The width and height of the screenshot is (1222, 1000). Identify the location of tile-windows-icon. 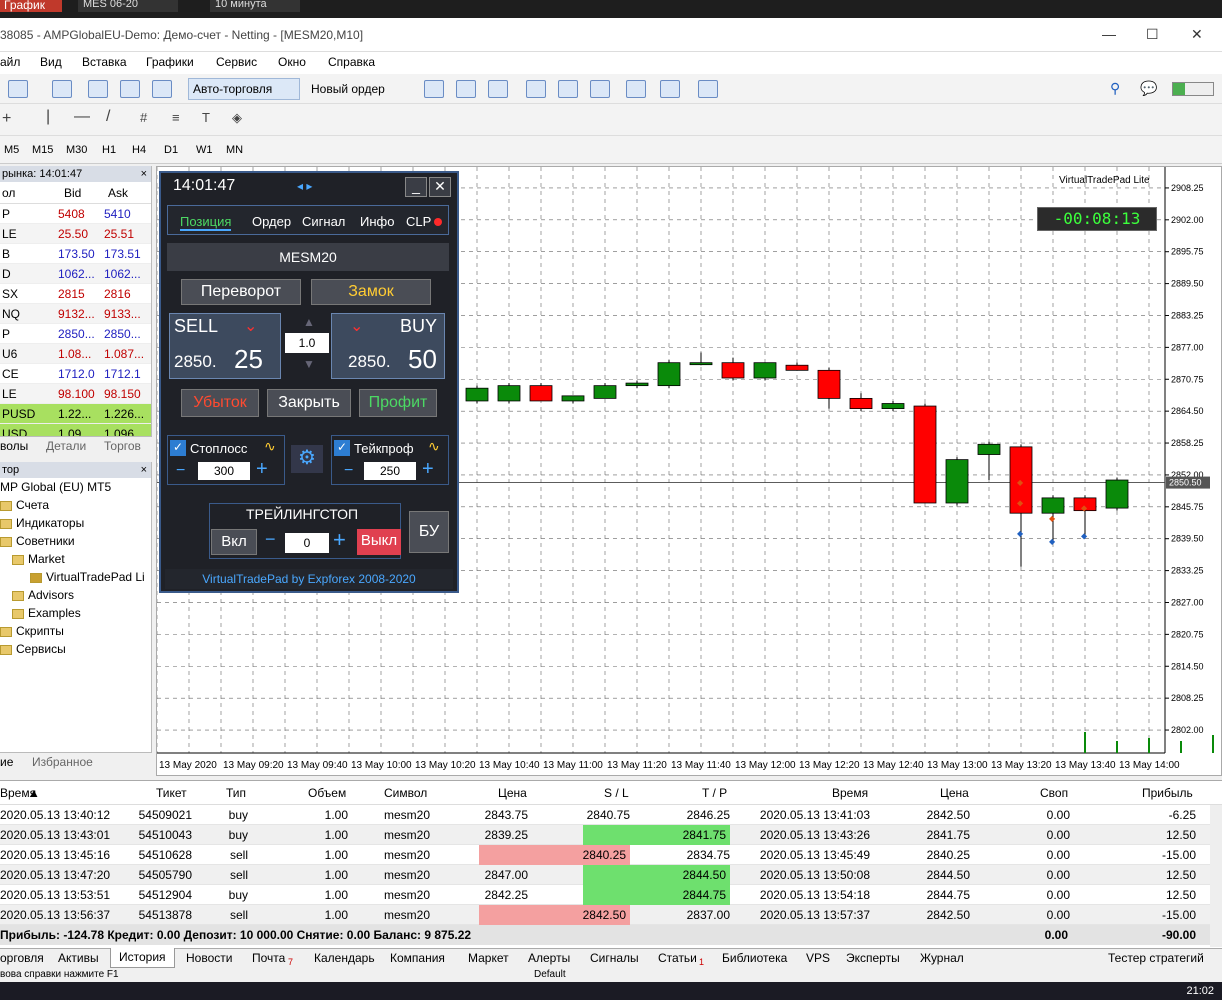
(600, 89).